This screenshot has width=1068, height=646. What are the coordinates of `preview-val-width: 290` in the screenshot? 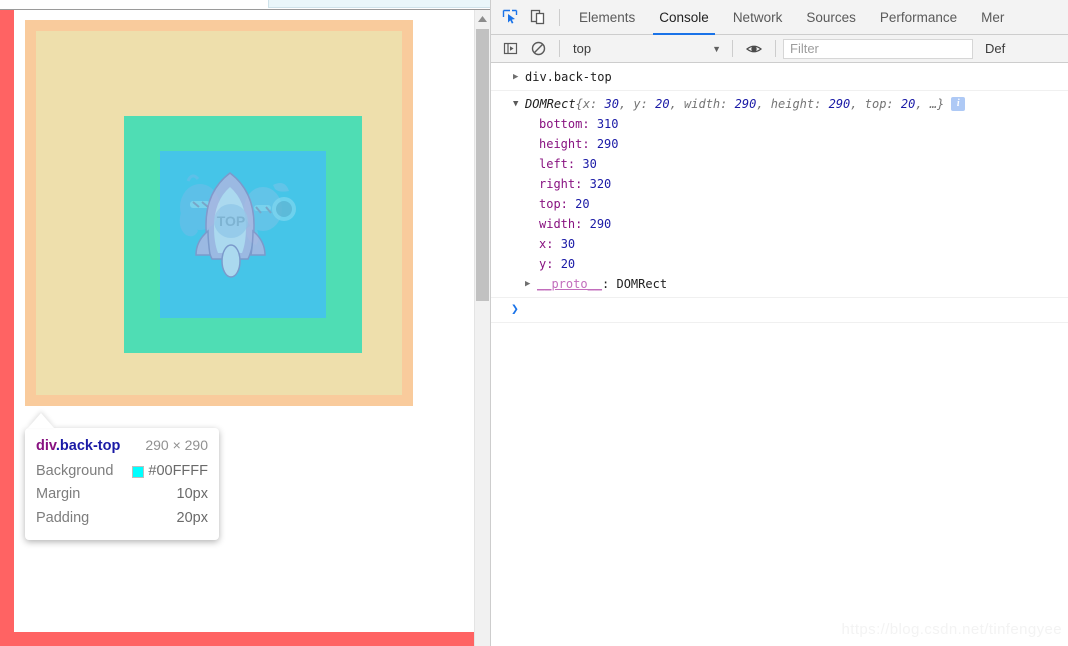 It's located at (745, 104).